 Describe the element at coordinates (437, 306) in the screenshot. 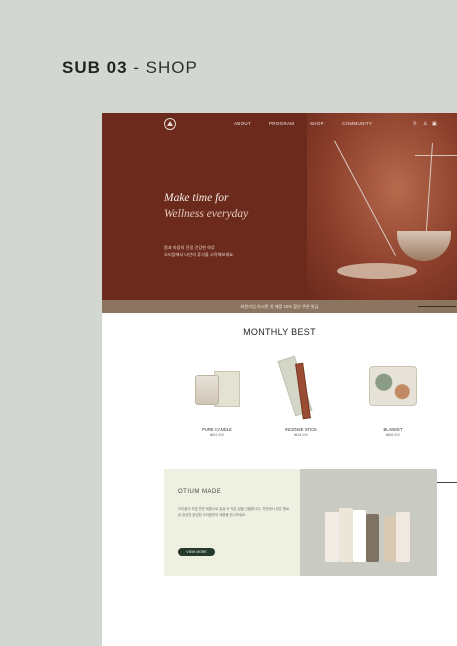

I see `promo-arrow-icon` at that location.